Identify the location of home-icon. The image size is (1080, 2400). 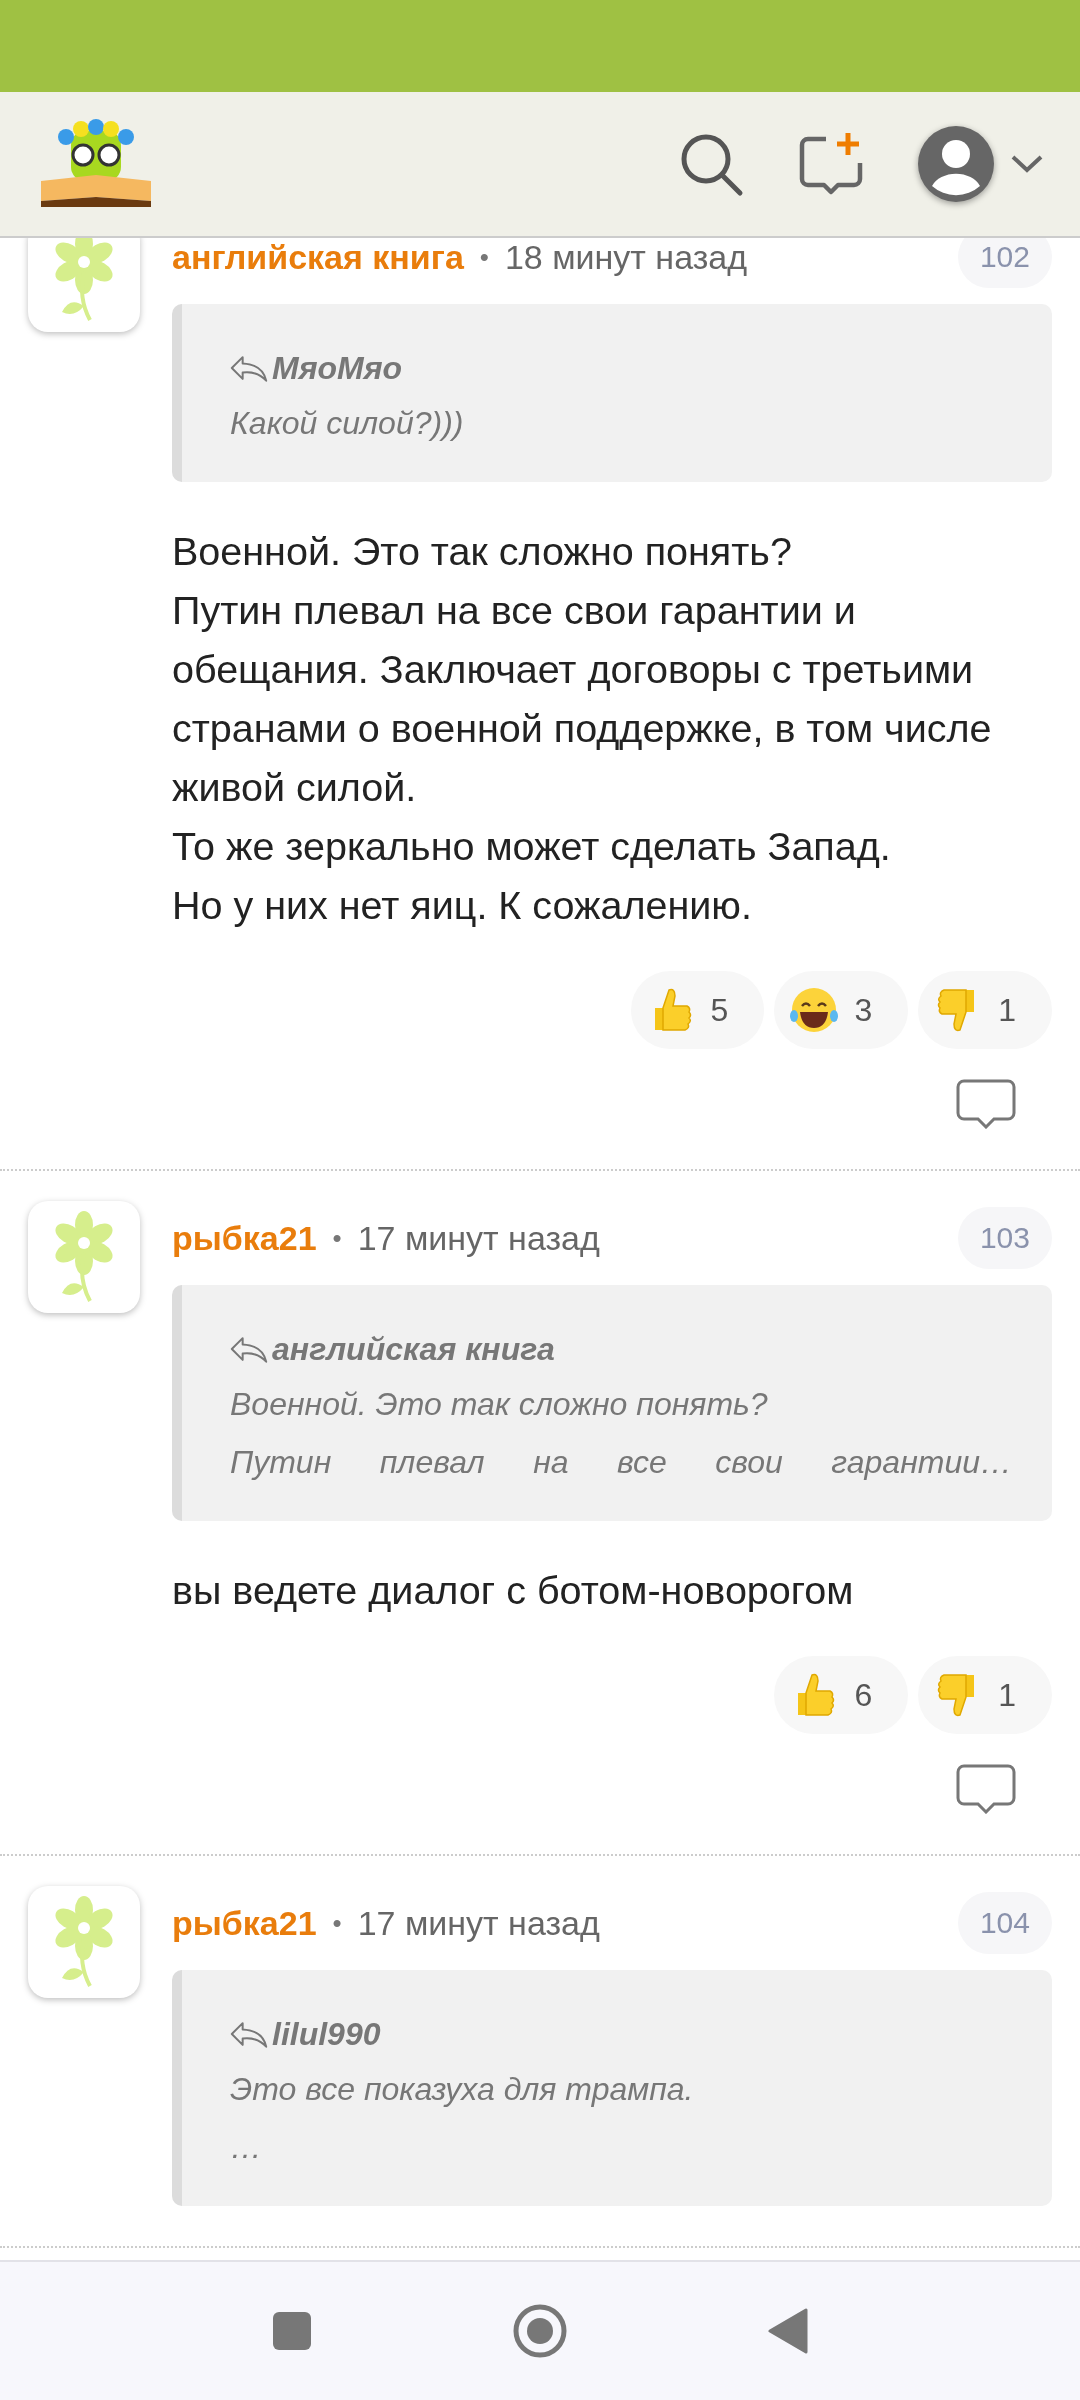
(540, 2331).